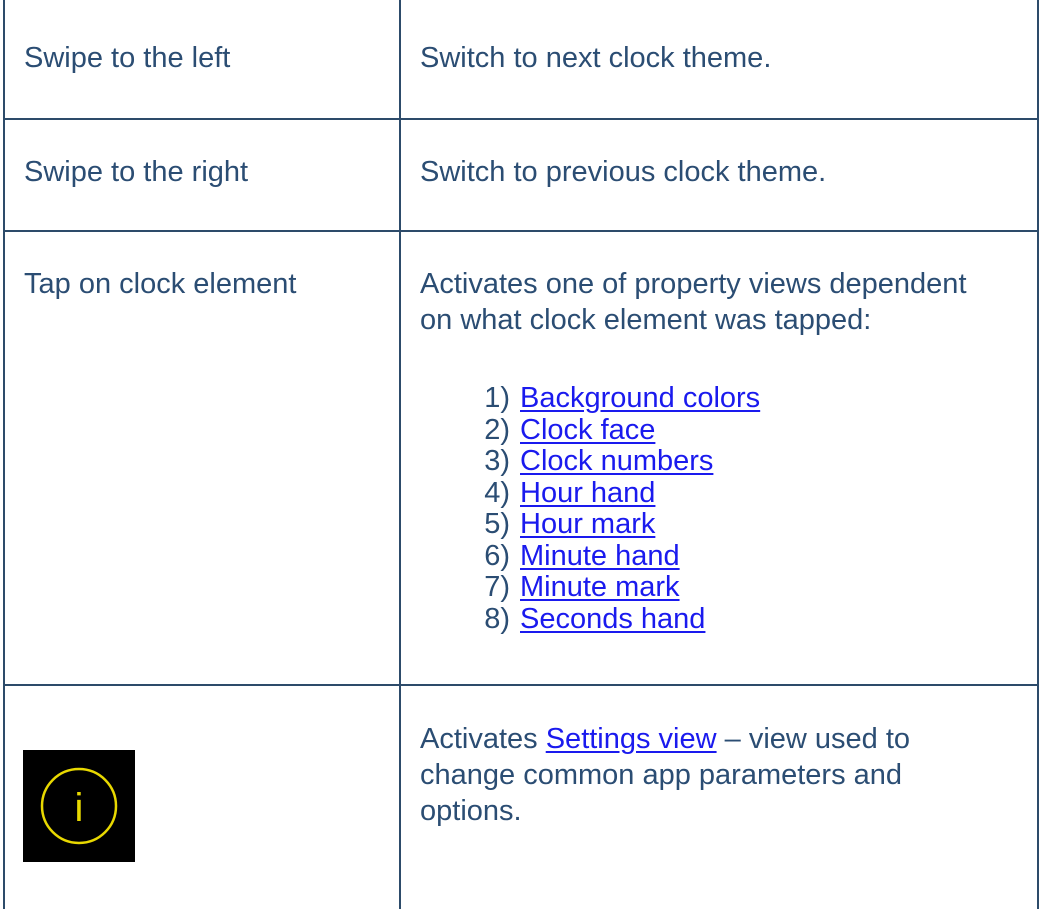 The width and height of the screenshot is (1042, 909). What do you see at coordinates (661, 775) in the screenshot?
I see `action-settings-line2: change common app parameters and` at bounding box center [661, 775].